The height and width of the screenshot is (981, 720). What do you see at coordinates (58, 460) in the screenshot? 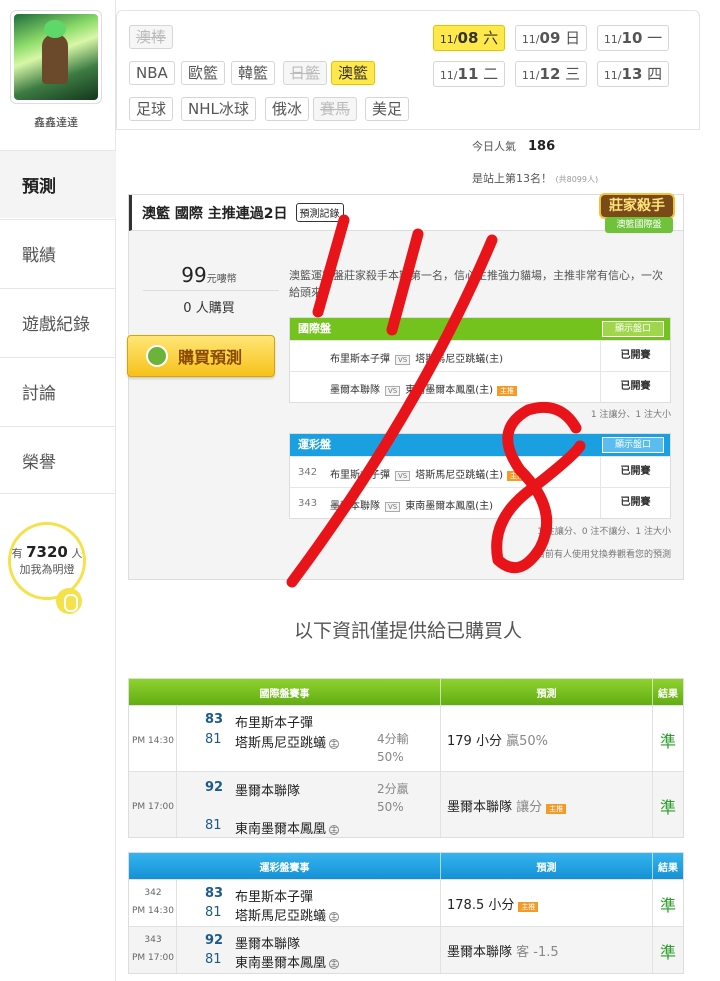
I see `nav-honor: 榮譽` at bounding box center [58, 460].